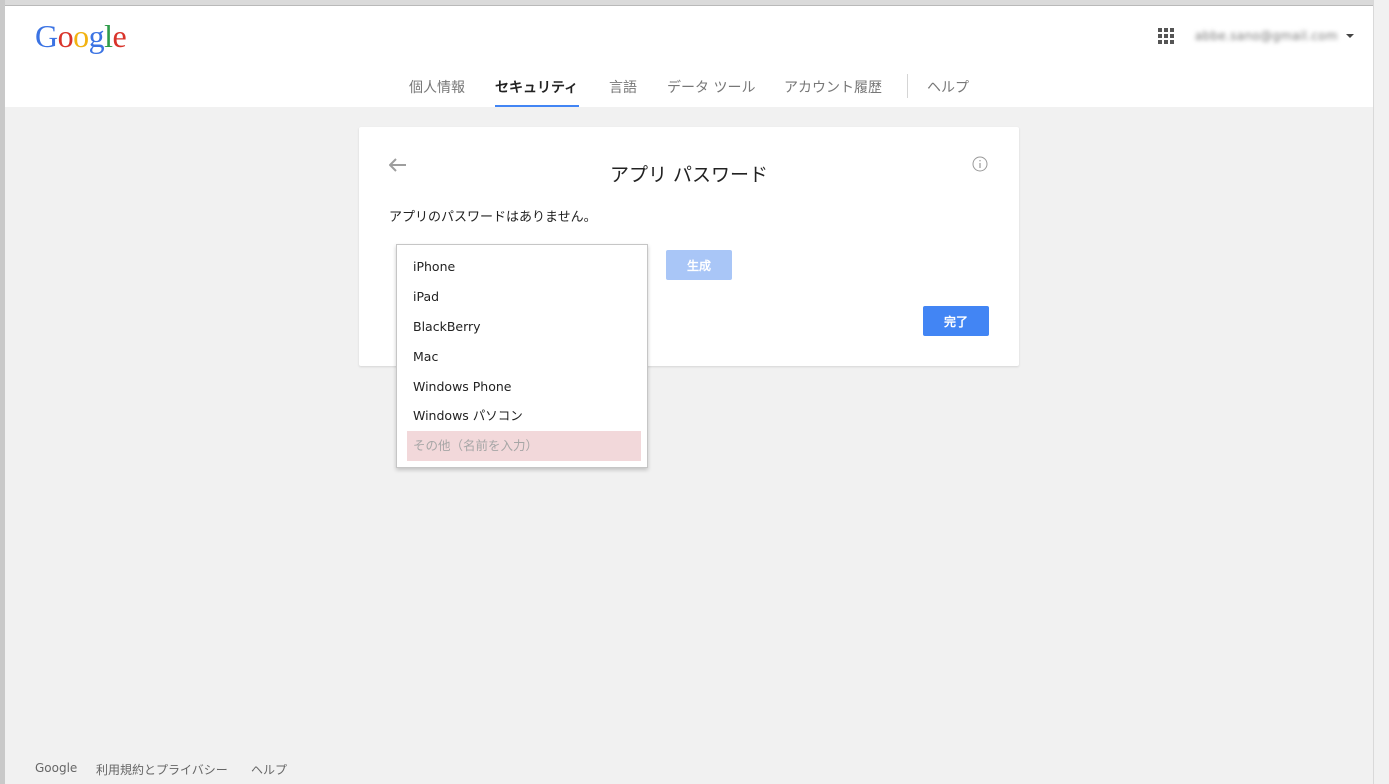 The height and width of the screenshot is (784, 1389). What do you see at coordinates (493, 217) in the screenshot?
I see `no-passwords-message: アプリのパスワードはありません。` at bounding box center [493, 217].